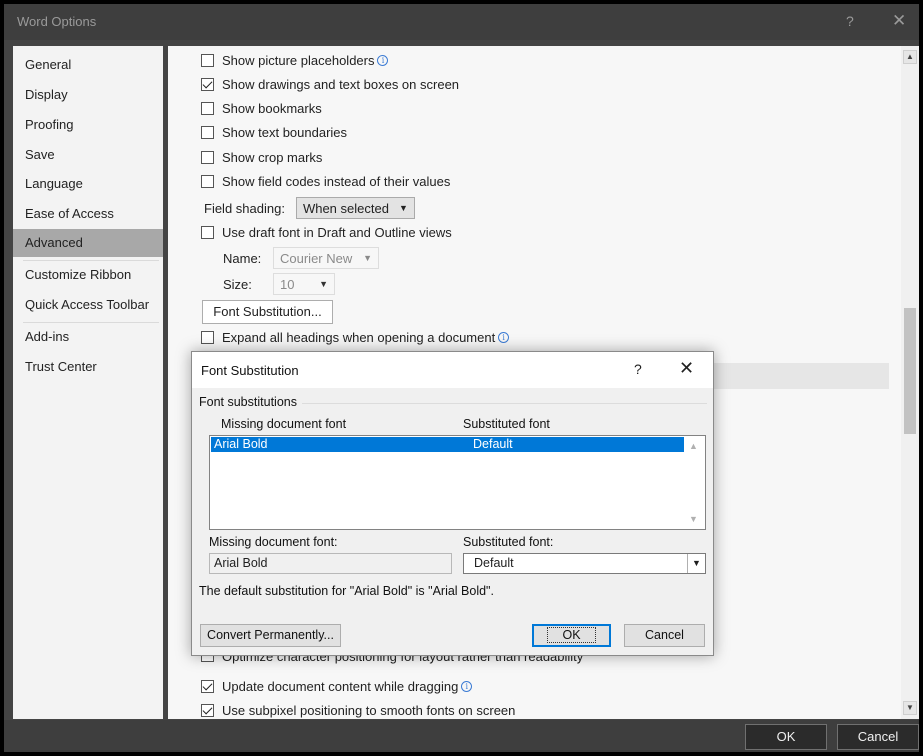  Describe the element at coordinates (272, 108) in the screenshot. I see `option-label: Show bookmarks` at that location.